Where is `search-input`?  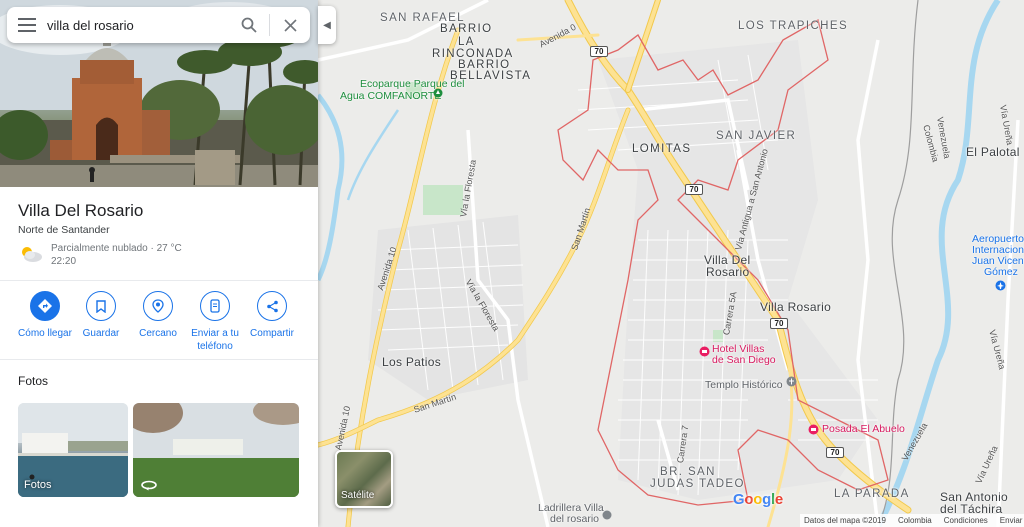
search-input is located at coordinates (138, 25).